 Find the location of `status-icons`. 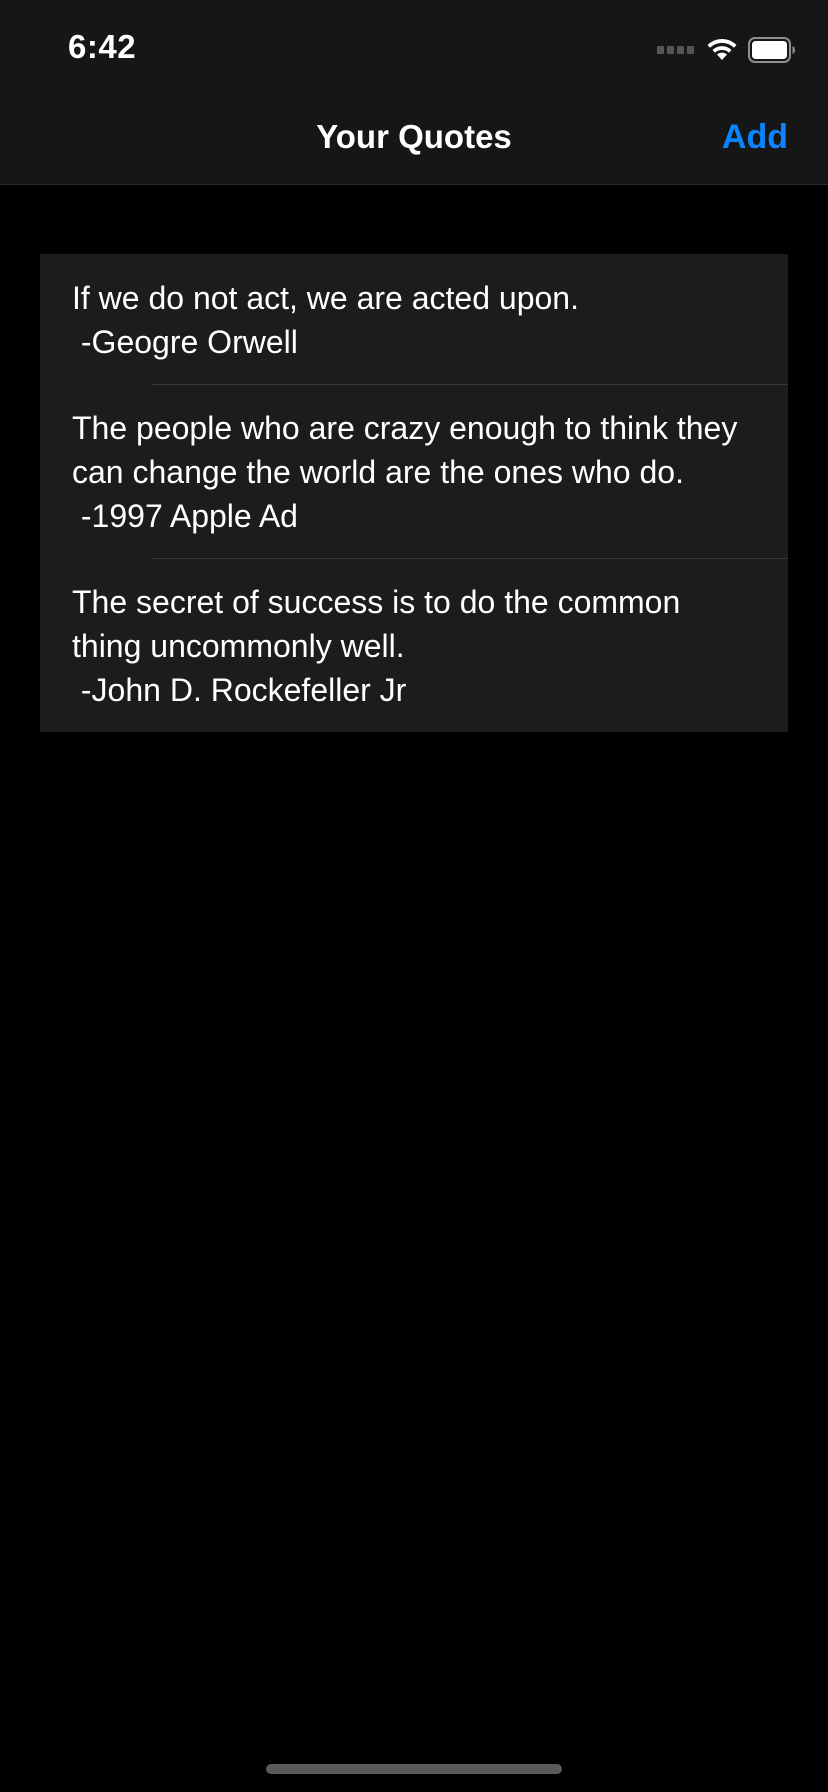

status-icons is located at coordinates (726, 50).